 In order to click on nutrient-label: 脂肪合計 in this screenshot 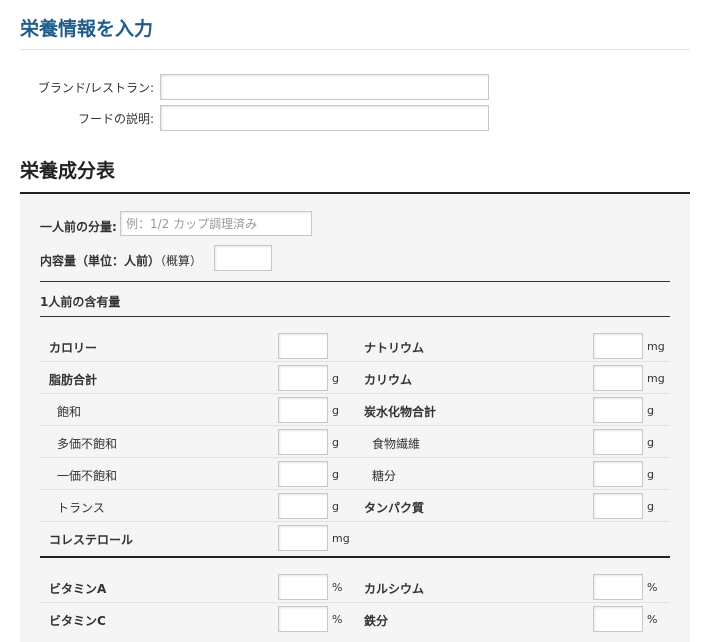, I will do `click(73, 380)`.